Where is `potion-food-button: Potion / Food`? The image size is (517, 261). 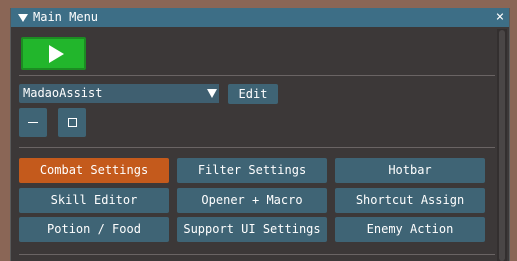 potion-food-button: Potion / Food is located at coordinates (94, 229).